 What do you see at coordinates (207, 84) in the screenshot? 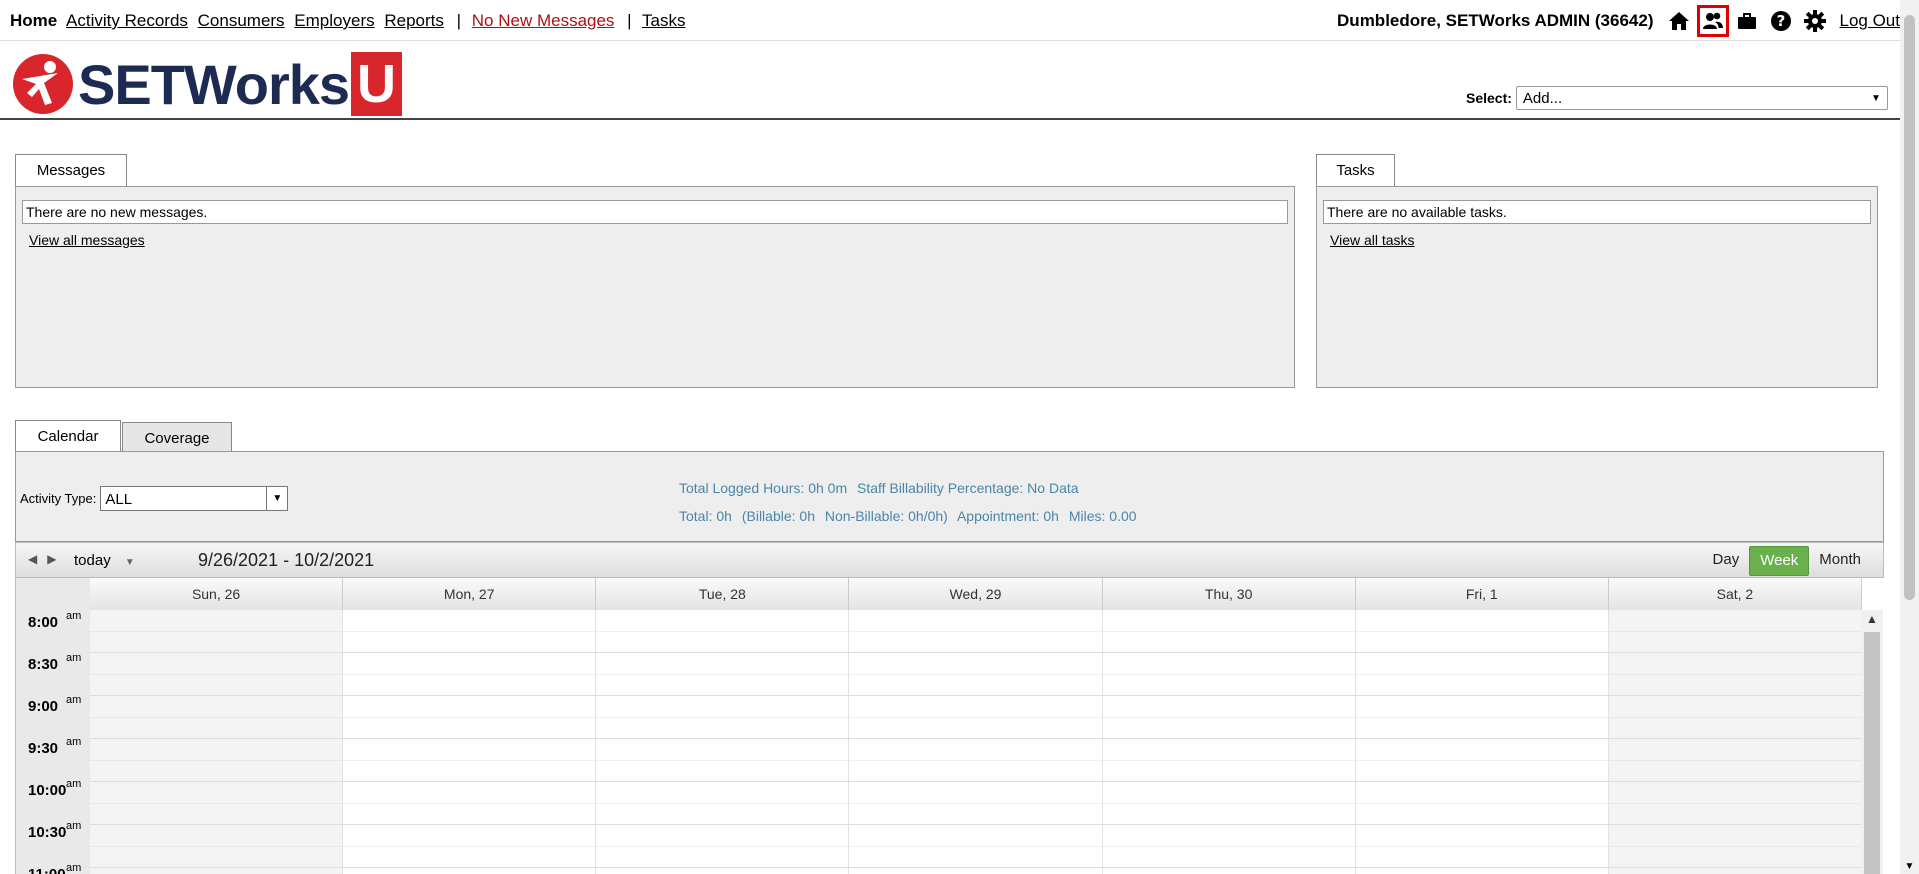
I see `setworks-logo: SETWorks U` at bounding box center [207, 84].